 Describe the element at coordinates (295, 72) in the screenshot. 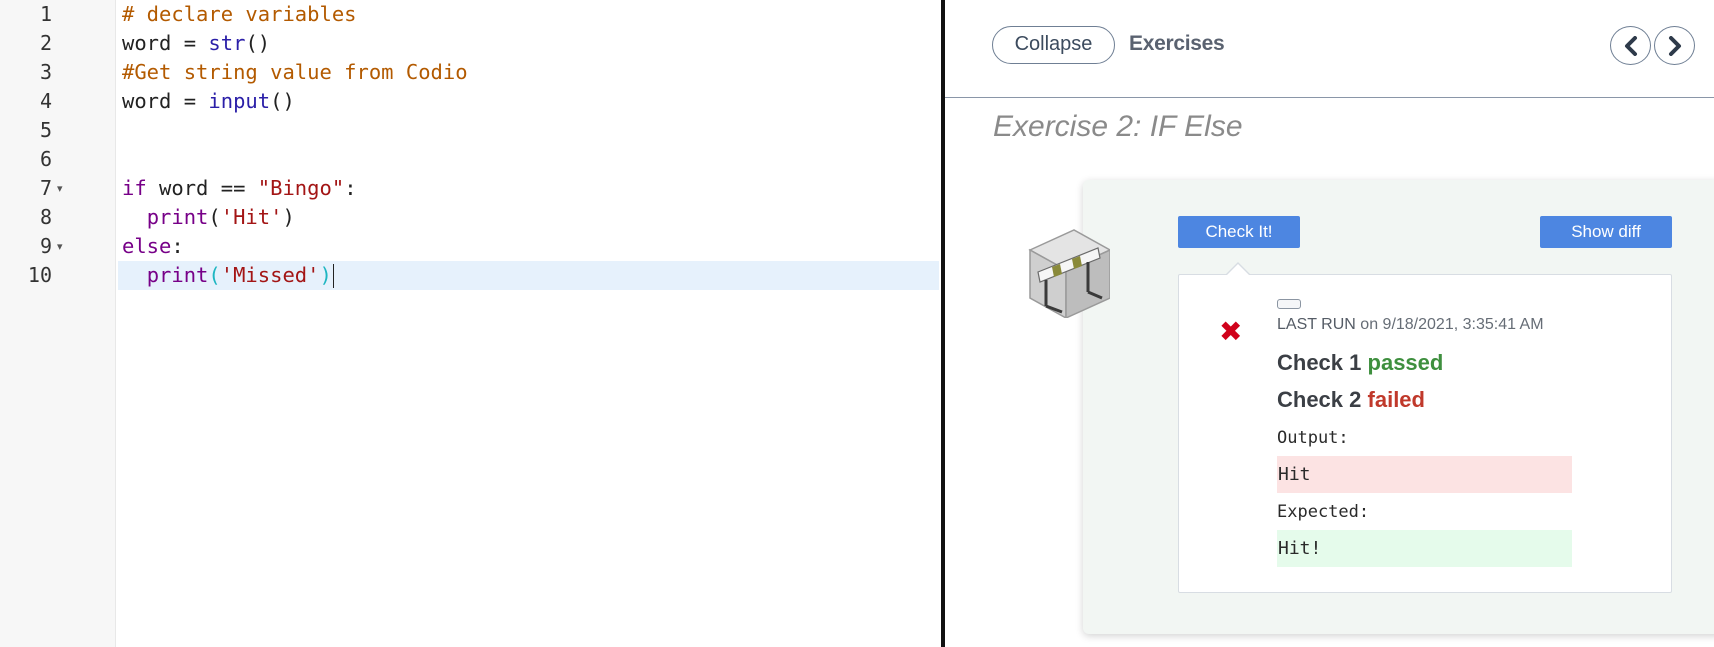

I see `code-comment: #Get string value from Codio` at that location.